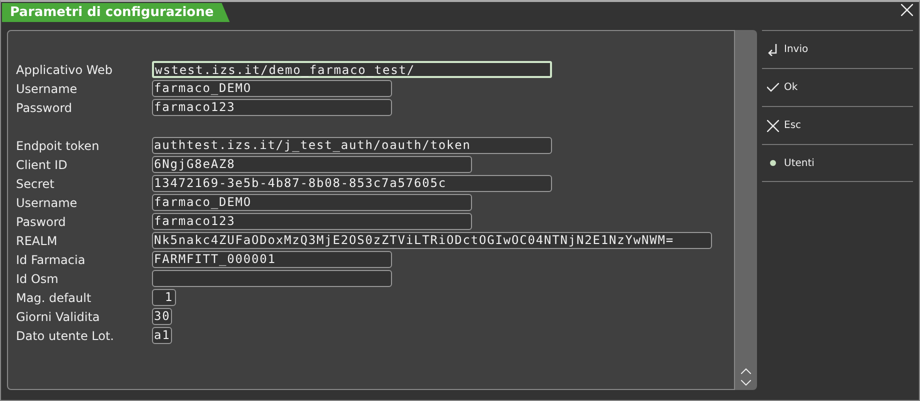 This screenshot has height=401, width=920. What do you see at coordinates (352, 145) in the screenshot?
I see `input-field: authtest.izs.it/j_test_auth/oauth/token` at bounding box center [352, 145].